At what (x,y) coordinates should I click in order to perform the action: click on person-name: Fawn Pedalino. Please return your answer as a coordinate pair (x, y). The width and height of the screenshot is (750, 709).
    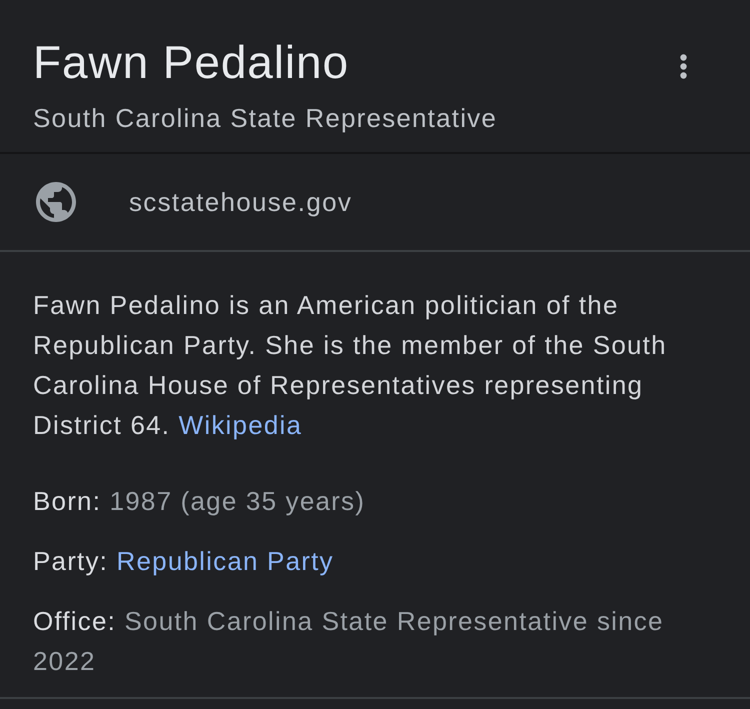
    Looking at the image, I should click on (191, 62).